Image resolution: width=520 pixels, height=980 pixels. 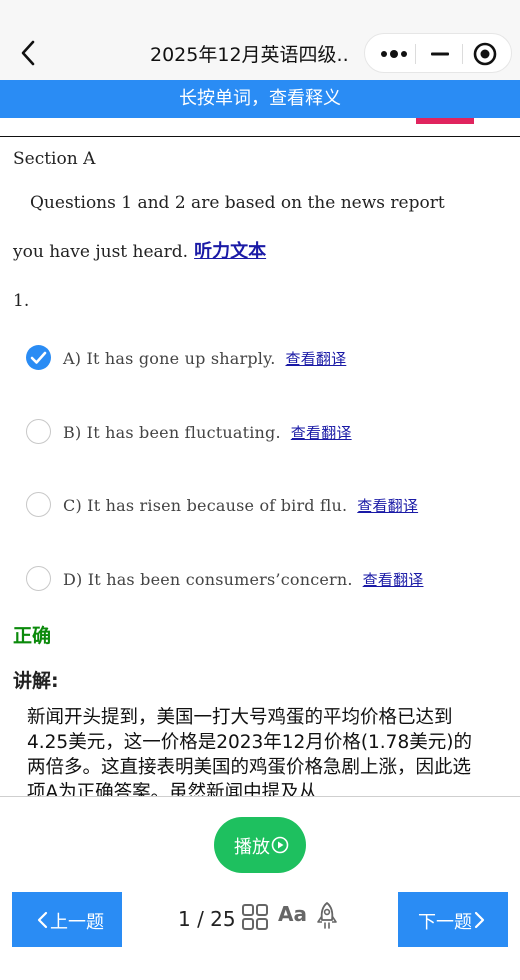 I want to click on section-title: Section A, so click(x=54, y=159).